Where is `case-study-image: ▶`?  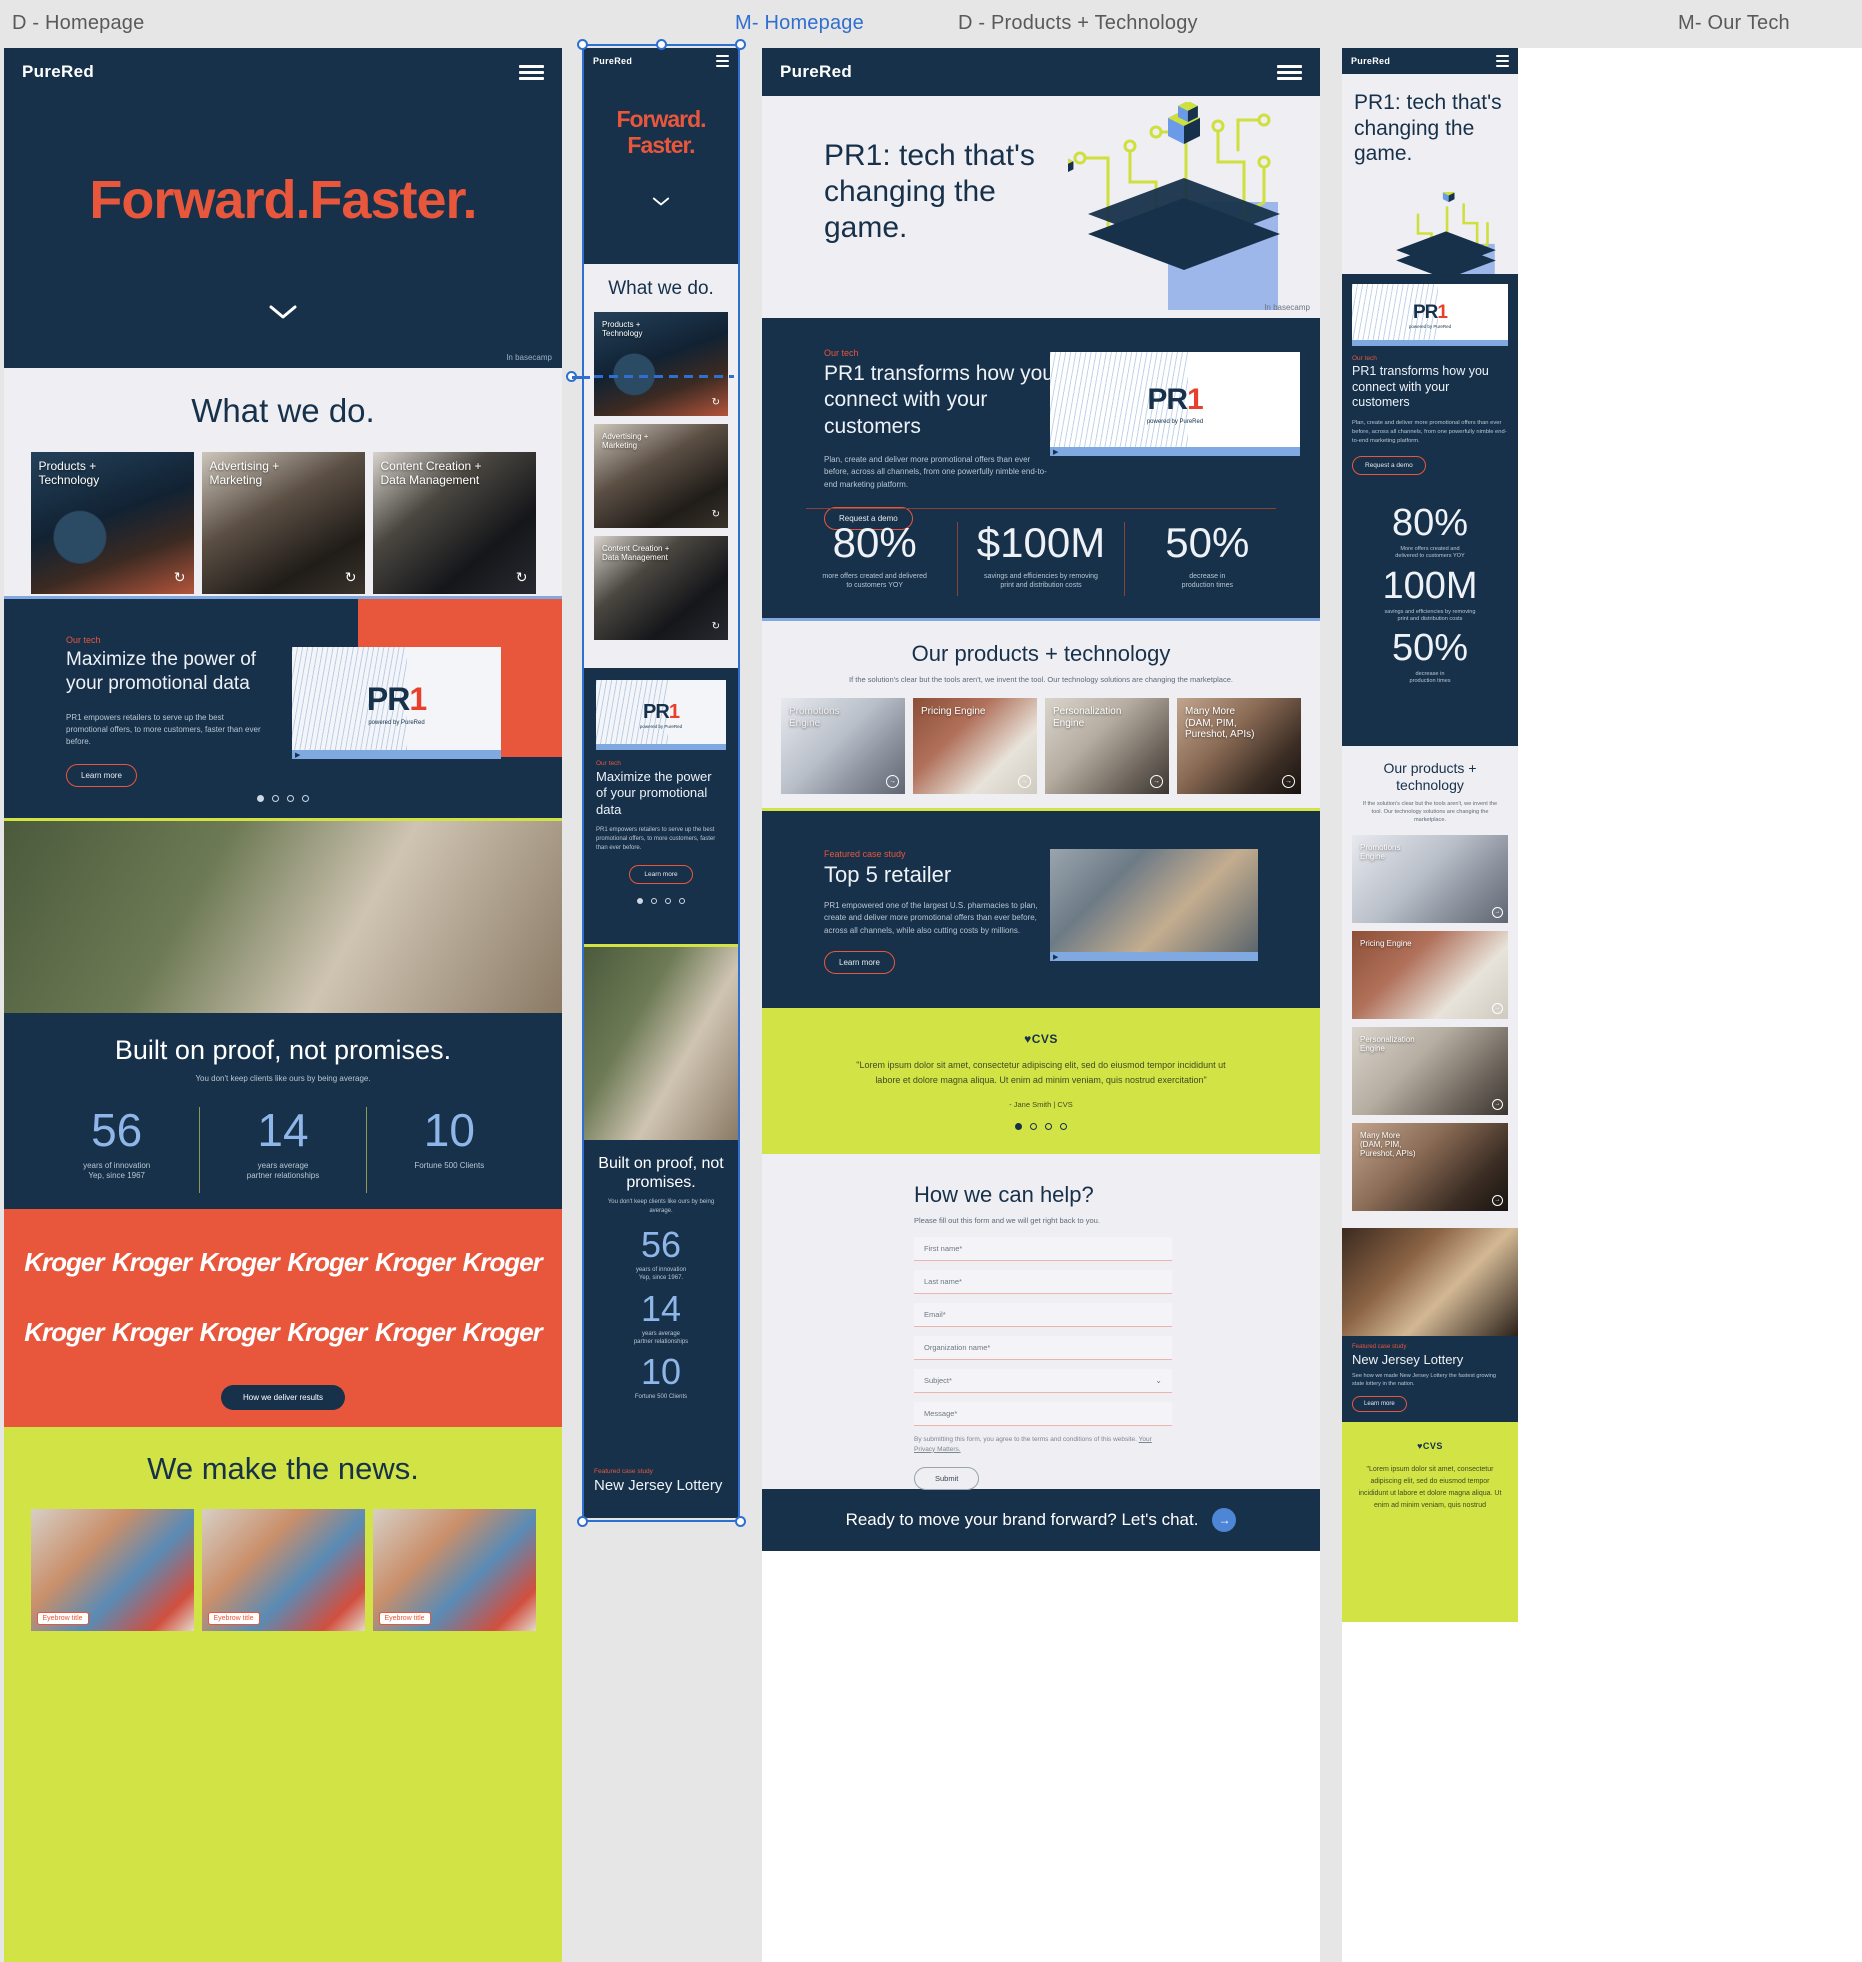 case-study-image: ▶ is located at coordinates (1154, 905).